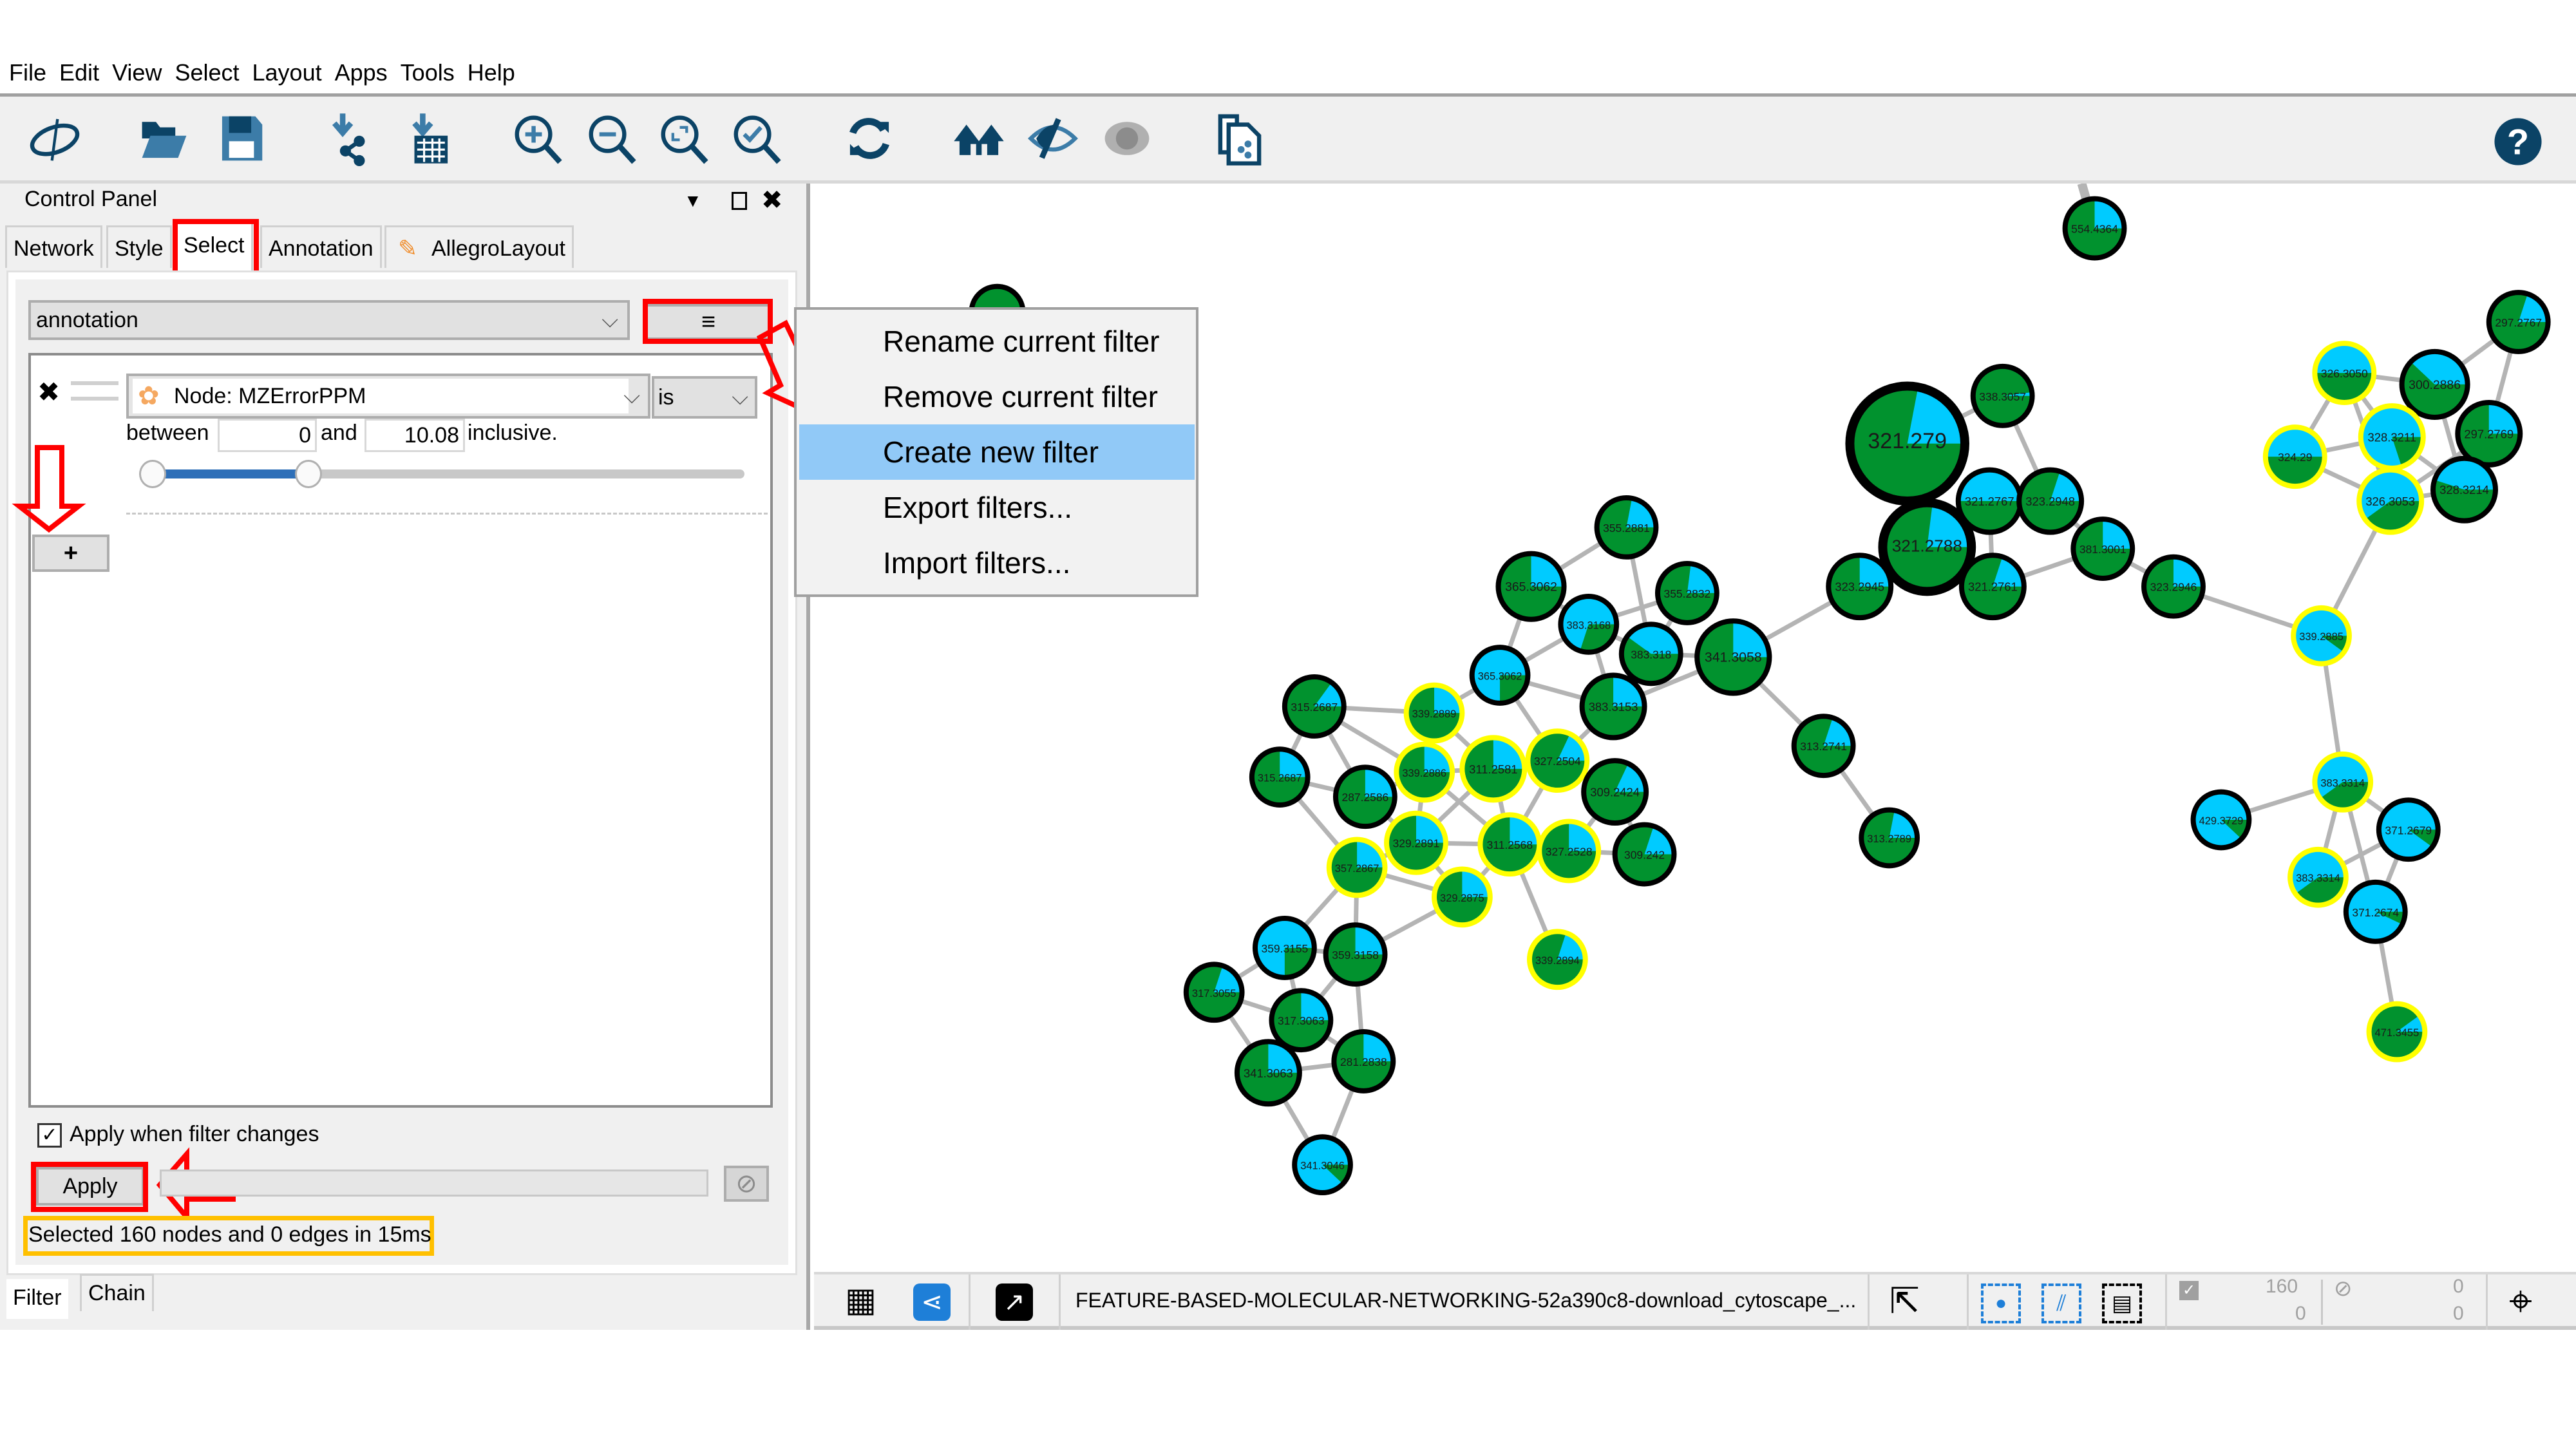 The width and height of the screenshot is (2576, 1449). What do you see at coordinates (2002, 396) in the screenshot?
I see `network-node: 338.3057` at bounding box center [2002, 396].